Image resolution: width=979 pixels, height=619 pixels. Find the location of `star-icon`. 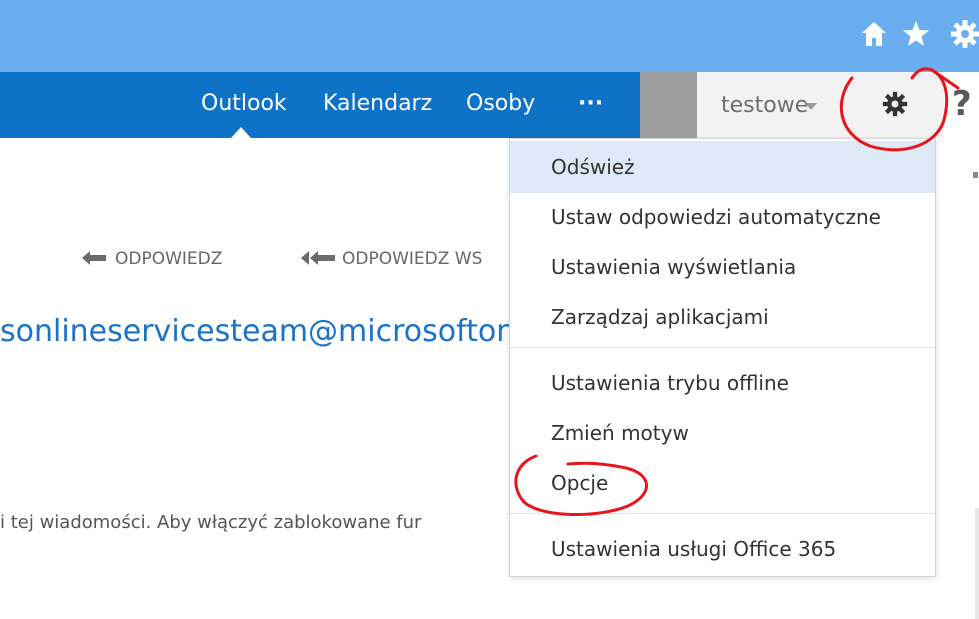

star-icon is located at coordinates (916, 34).